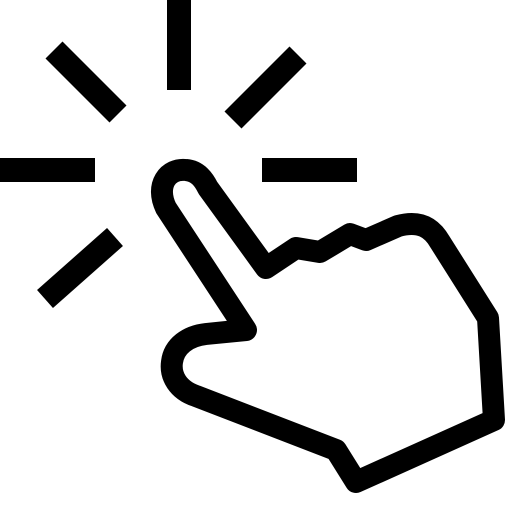 This screenshot has height=512, width=512. I want to click on ray-top-right, so click(265, 87).